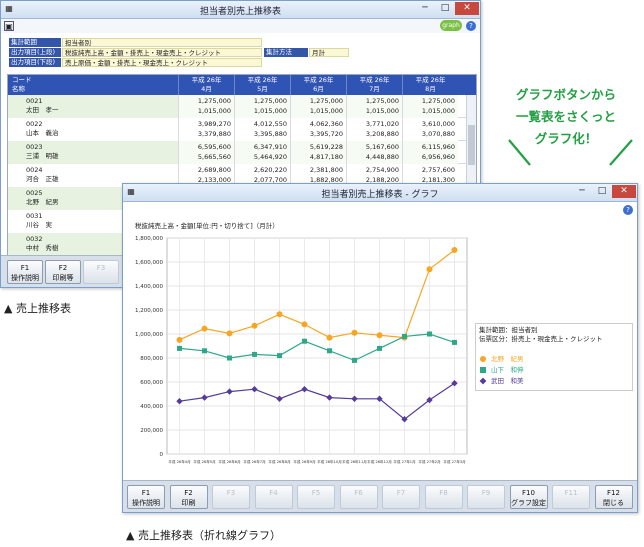 The width and height of the screenshot is (644, 547). I want to click on close-button-2: ✕, so click(624, 191).